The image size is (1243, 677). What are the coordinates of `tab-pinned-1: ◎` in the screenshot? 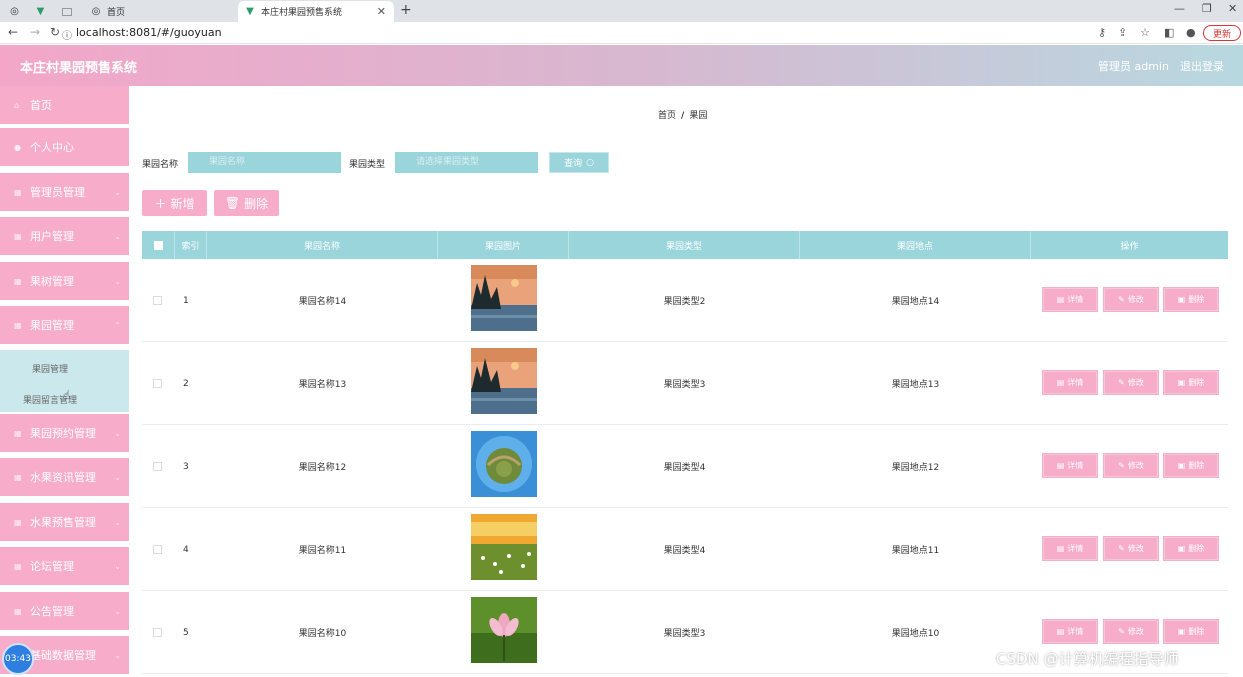 It's located at (17, 11).